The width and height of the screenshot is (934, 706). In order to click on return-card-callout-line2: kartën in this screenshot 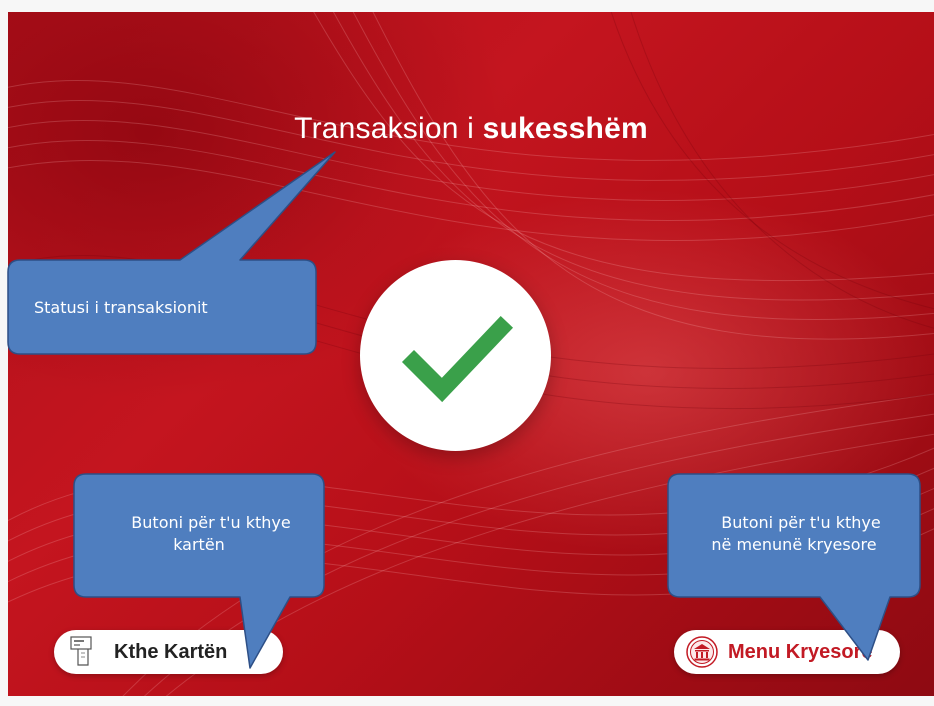, I will do `click(199, 544)`.